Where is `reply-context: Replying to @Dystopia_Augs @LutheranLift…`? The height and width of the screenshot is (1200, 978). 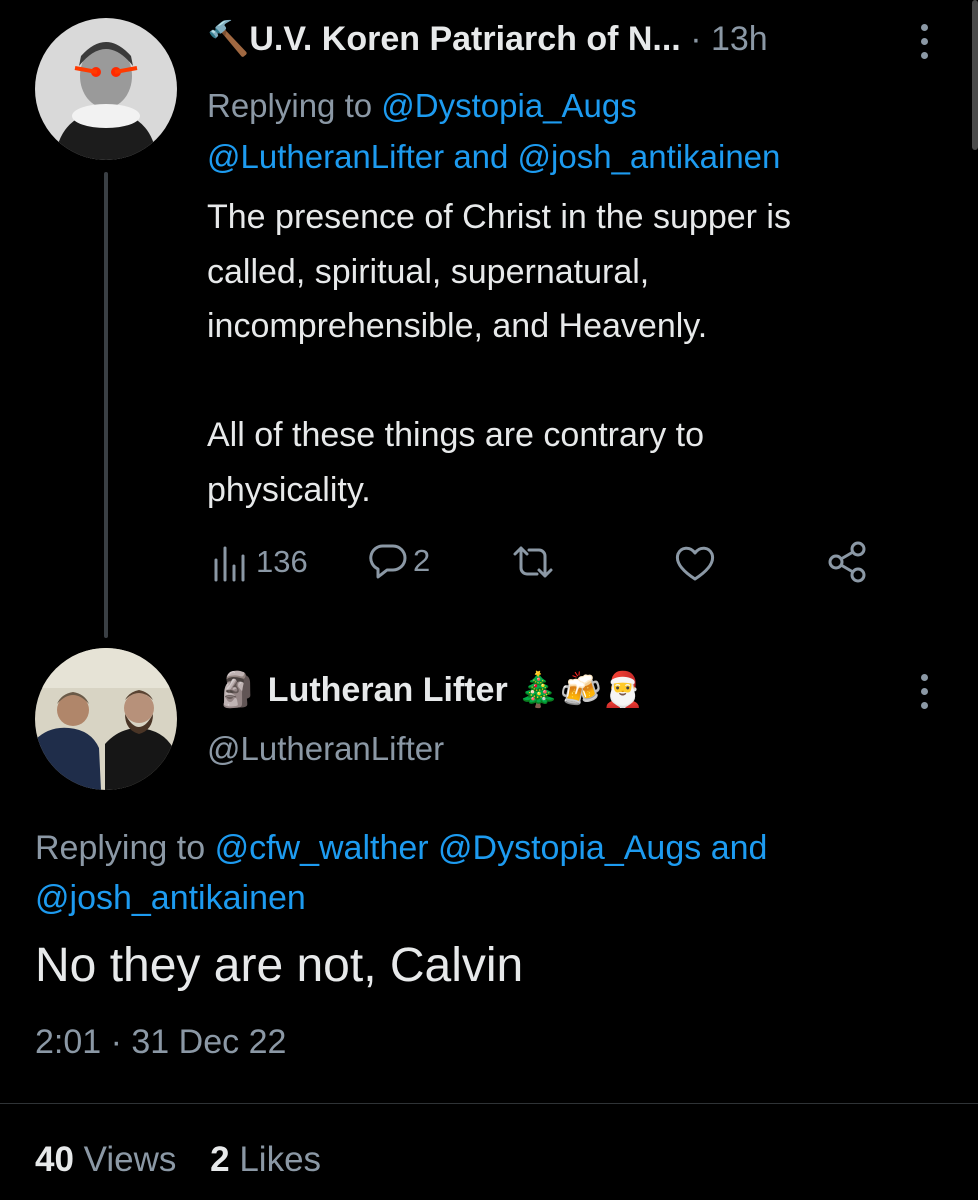
reply-context: Replying to @Dystopia_Augs @LutheranLift… is located at coordinates (577, 131).